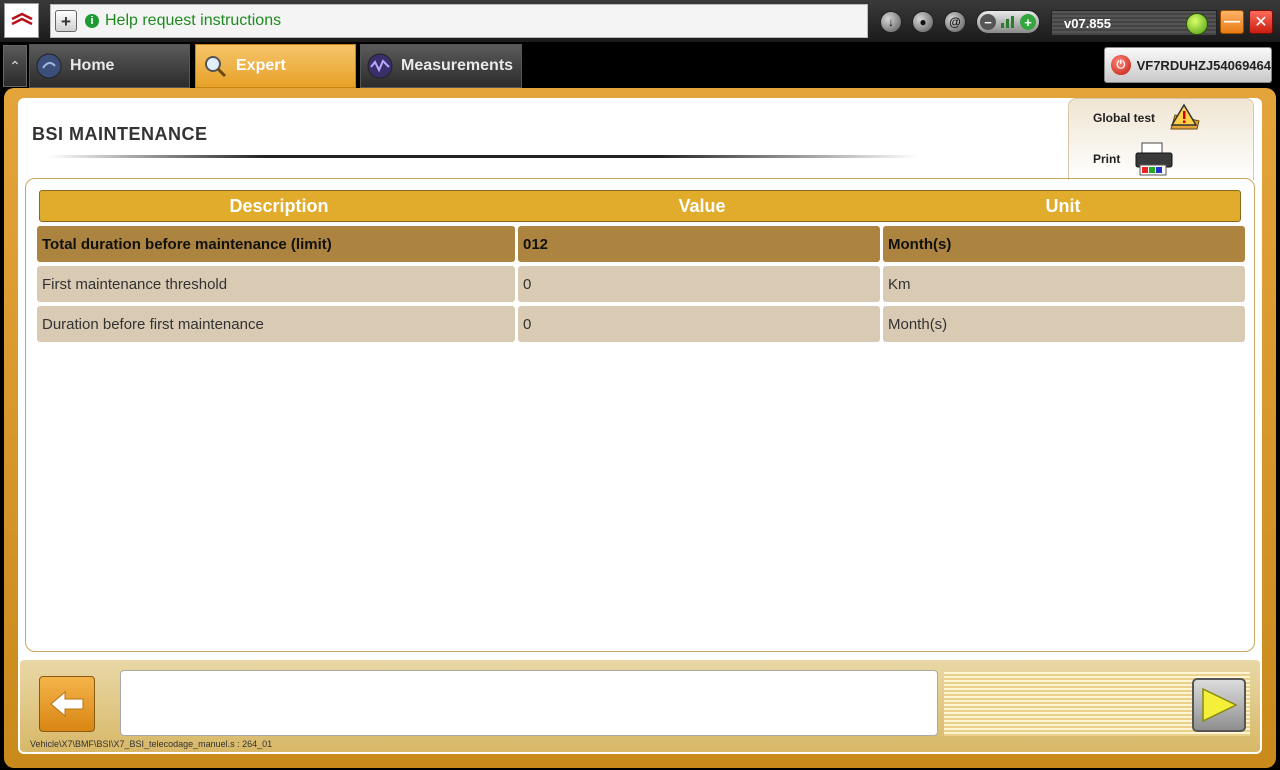 The image size is (1280, 770). Describe the element at coordinates (1107, 159) in the screenshot. I see `print-label: Print` at that location.